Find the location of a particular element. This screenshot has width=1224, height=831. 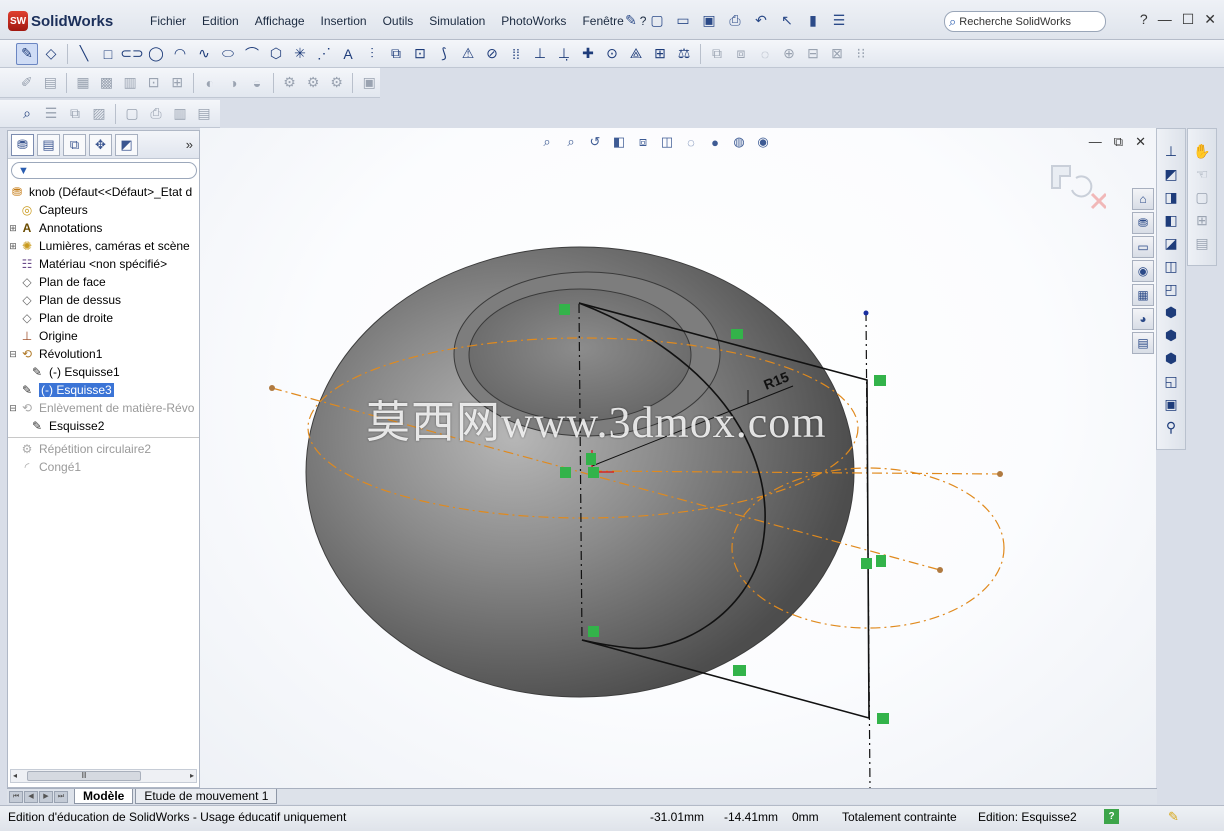

relation-horizontal-icon is located at coordinates (739, 670).